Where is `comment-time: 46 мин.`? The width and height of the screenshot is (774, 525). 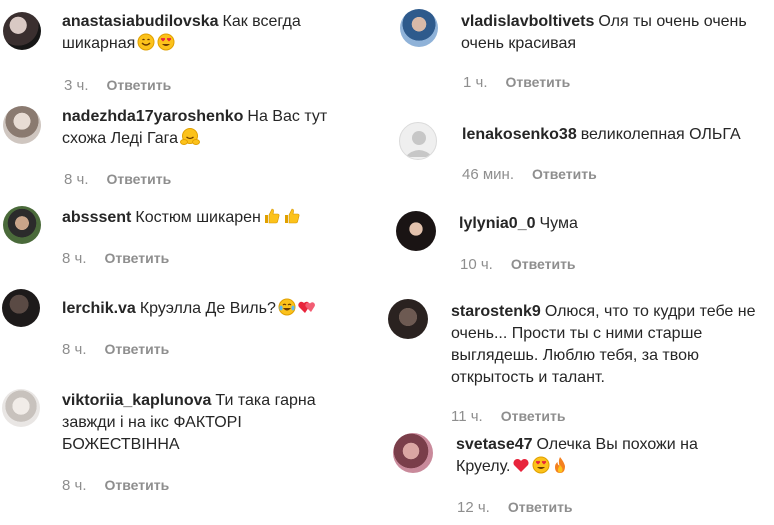
comment-time: 46 мин. is located at coordinates (488, 174).